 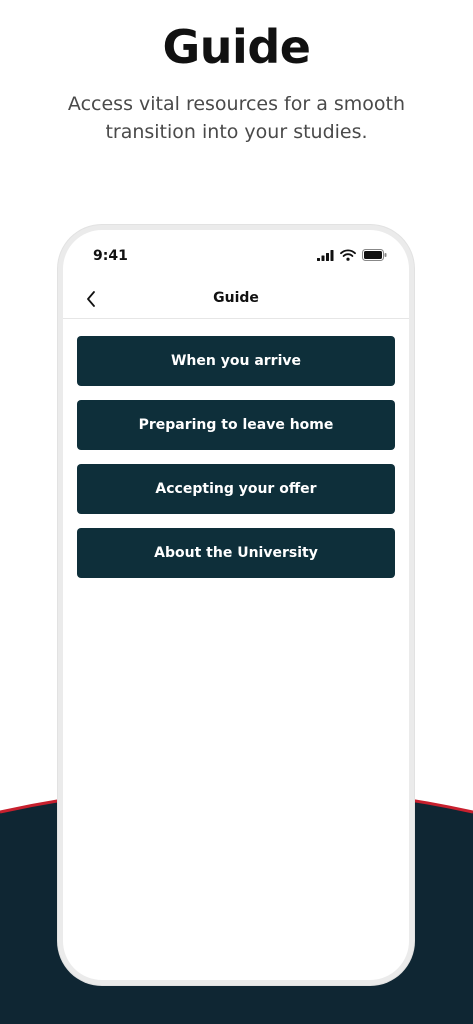 I want to click on nav-bar: Guide, so click(x=236, y=300).